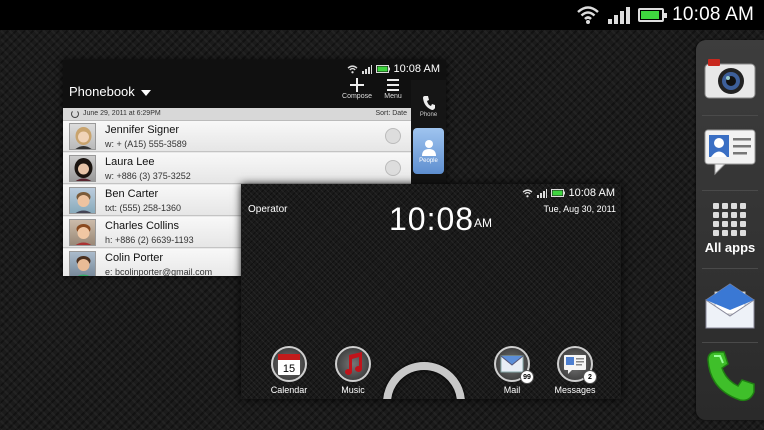 The height and width of the screenshot is (430, 764). Describe the element at coordinates (237, 168) in the screenshot. I see `contact-row: Laura Lee w: +886 (3) 375-3252` at that location.